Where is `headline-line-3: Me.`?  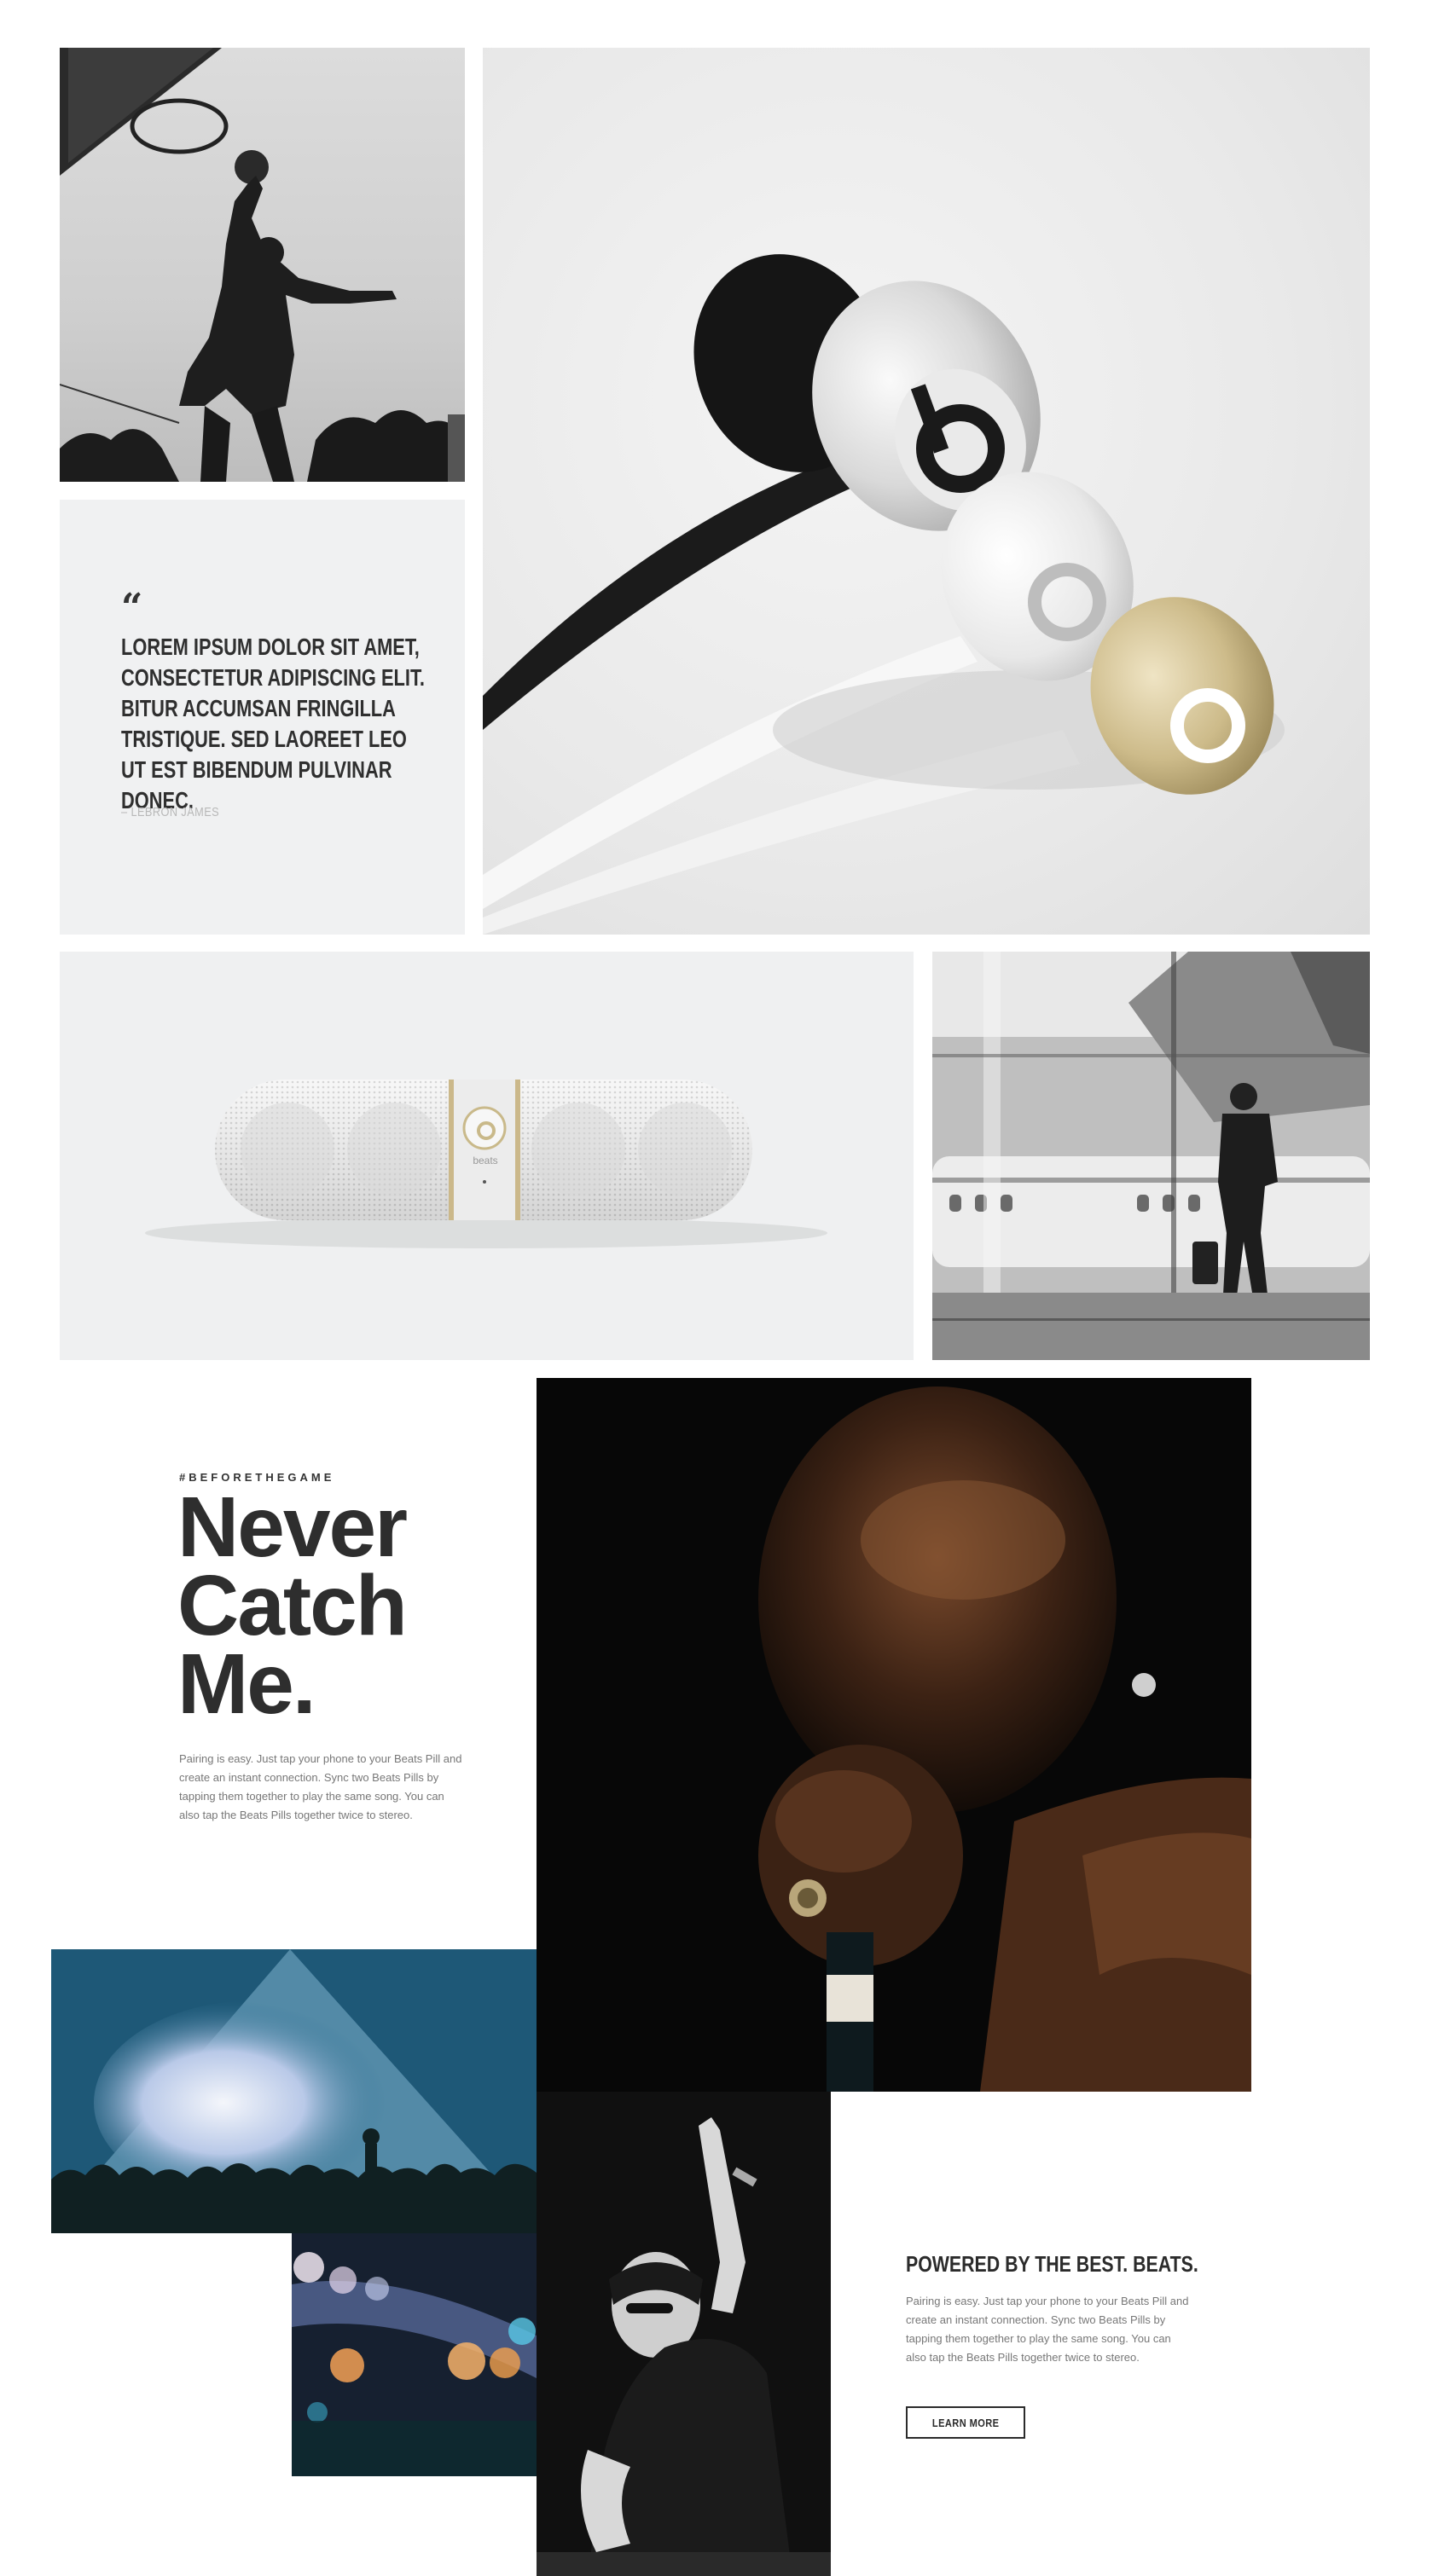 headline-line-3: Me. is located at coordinates (246, 1684).